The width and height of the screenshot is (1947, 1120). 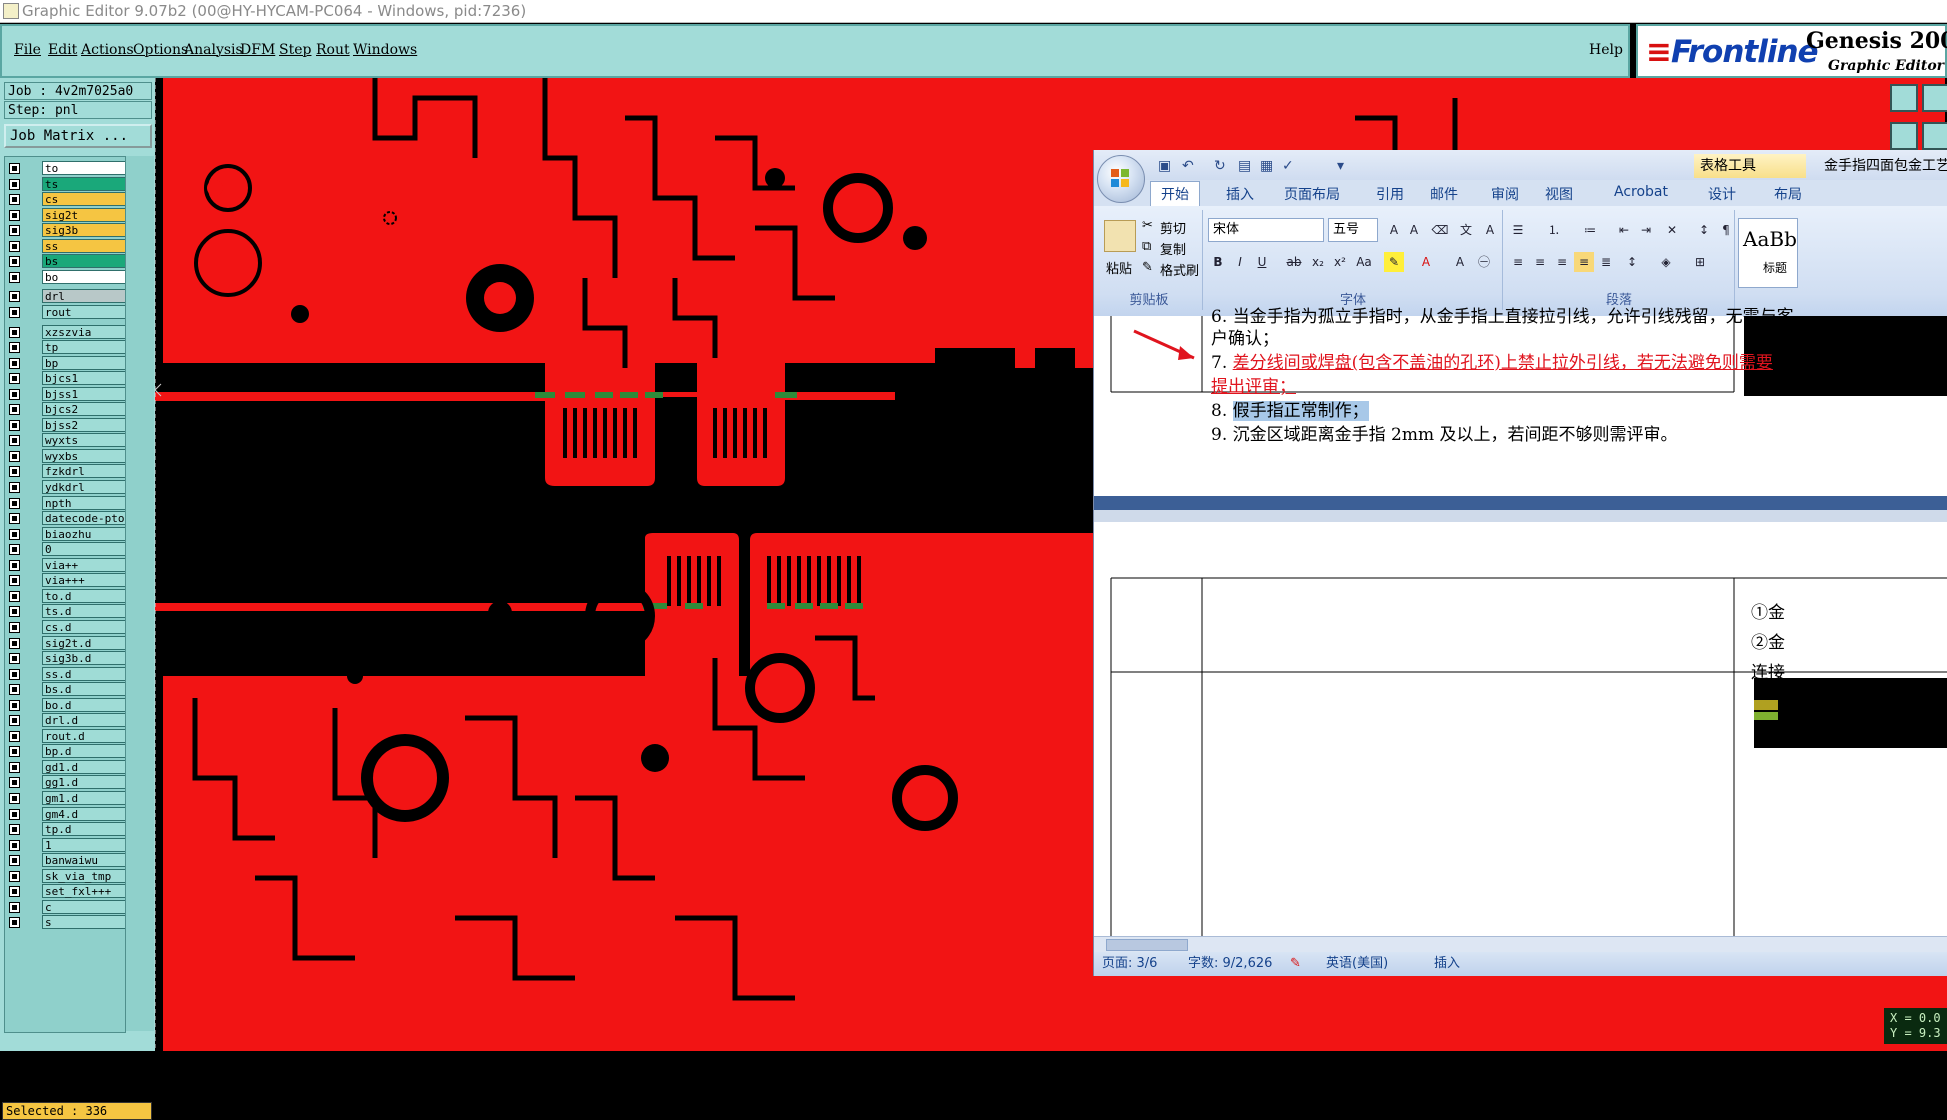 I want to click on justify-icon: ≡, so click(x=1584, y=262).